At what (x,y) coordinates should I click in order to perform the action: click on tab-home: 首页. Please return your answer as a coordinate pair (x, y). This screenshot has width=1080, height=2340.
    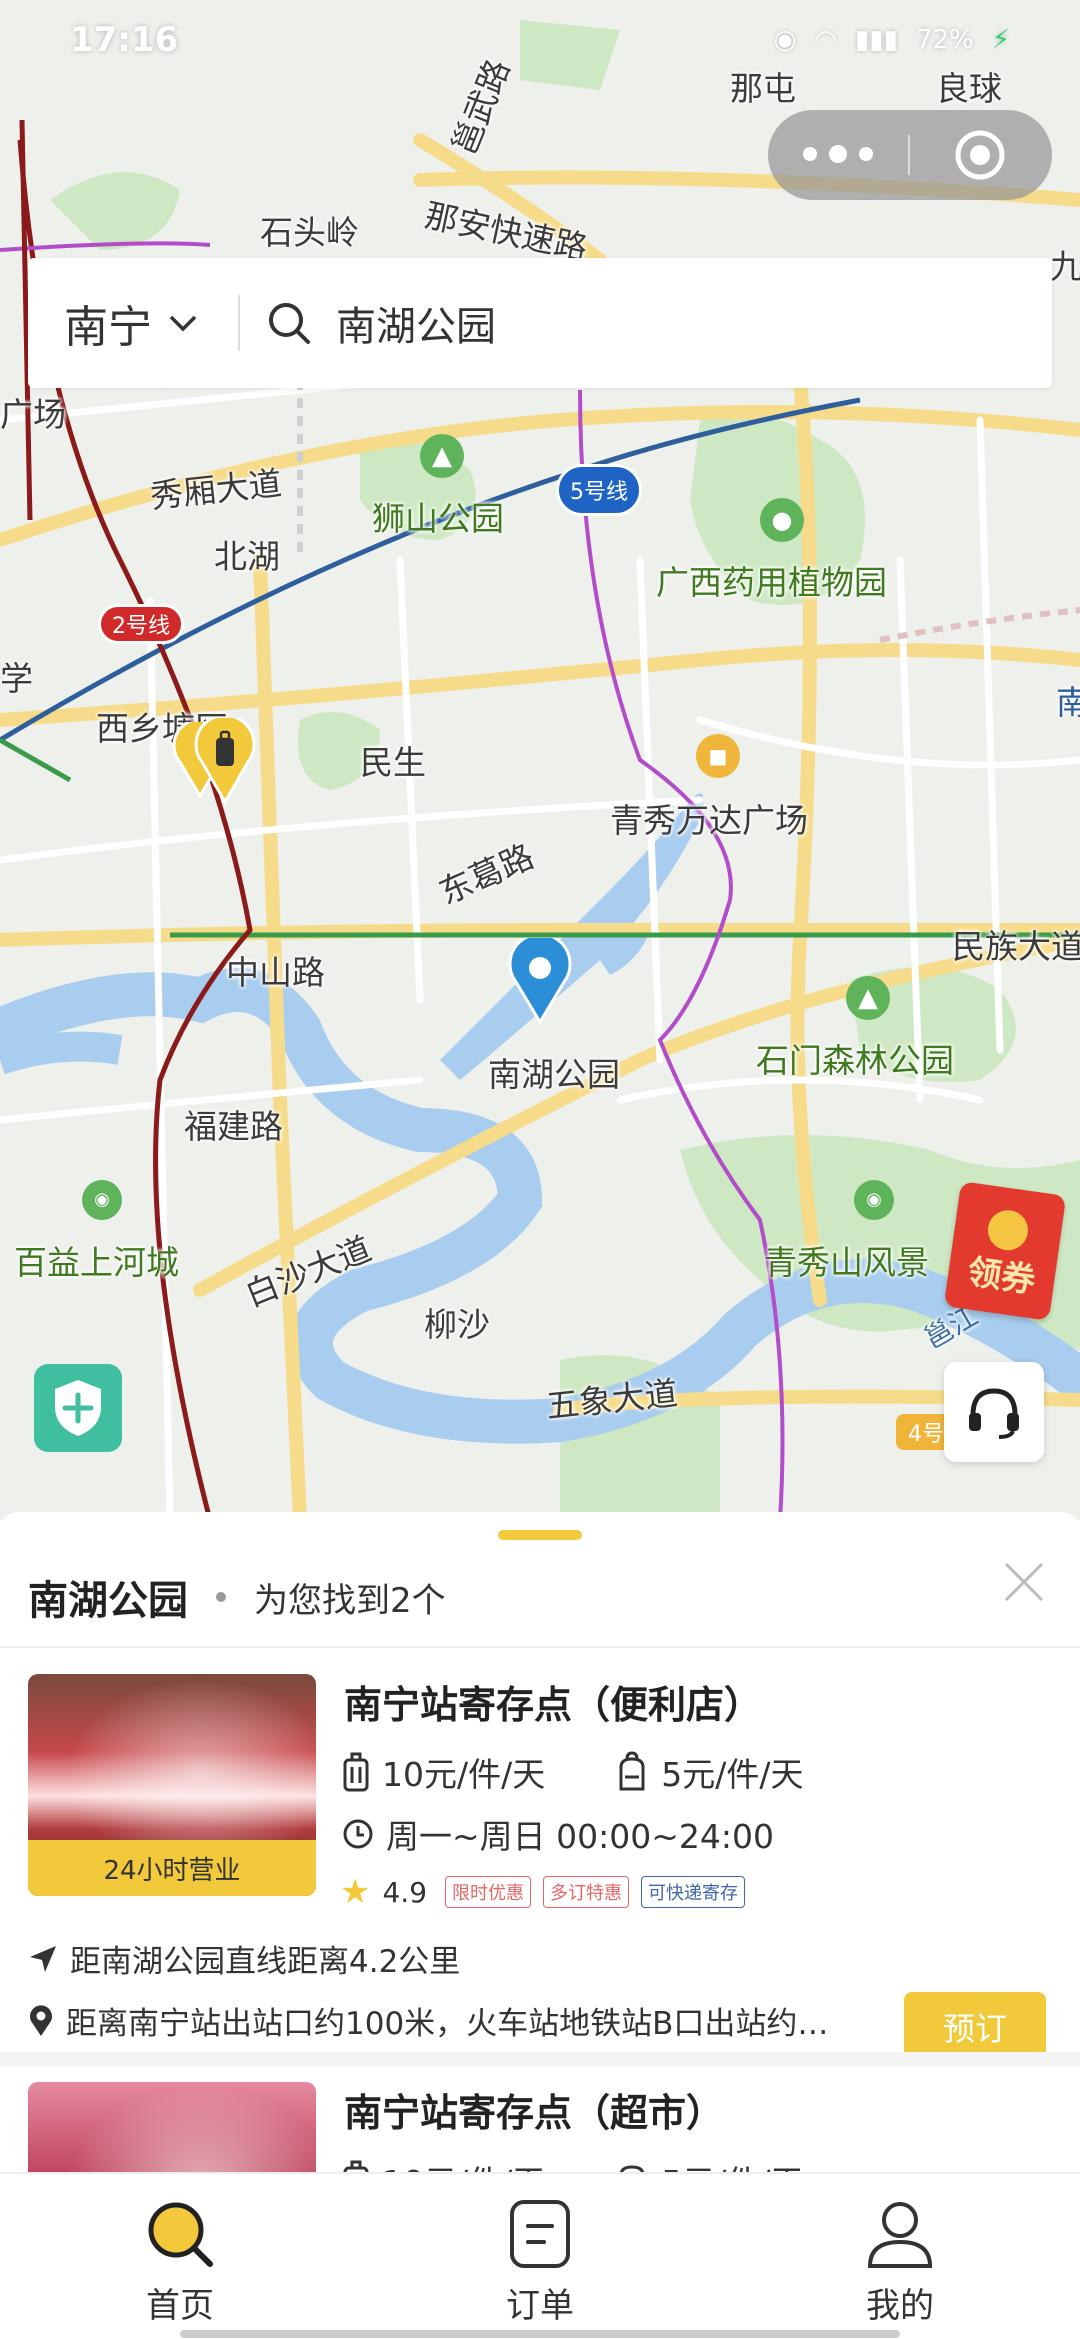
    Looking at the image, I should click on (180, 2257).